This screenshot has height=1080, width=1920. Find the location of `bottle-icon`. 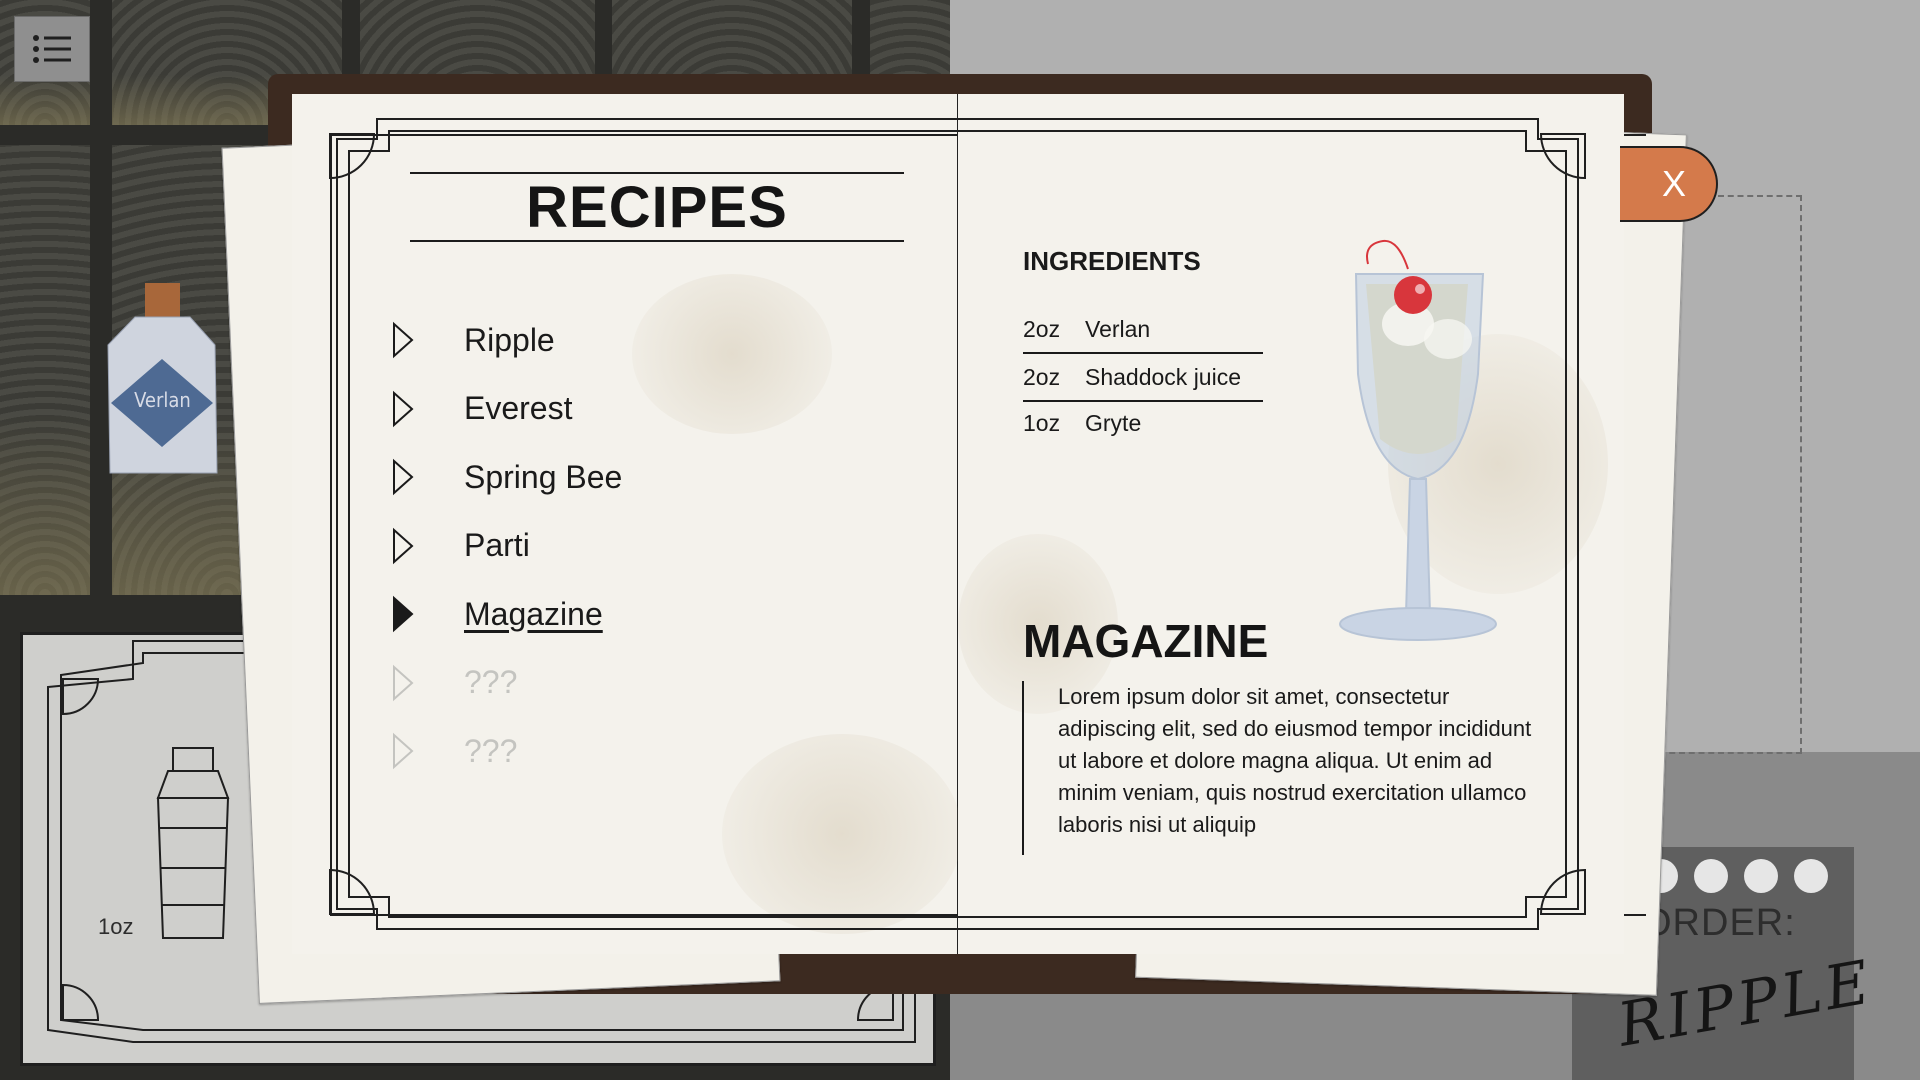

bottle-icon is located at coordinates (162, 378).